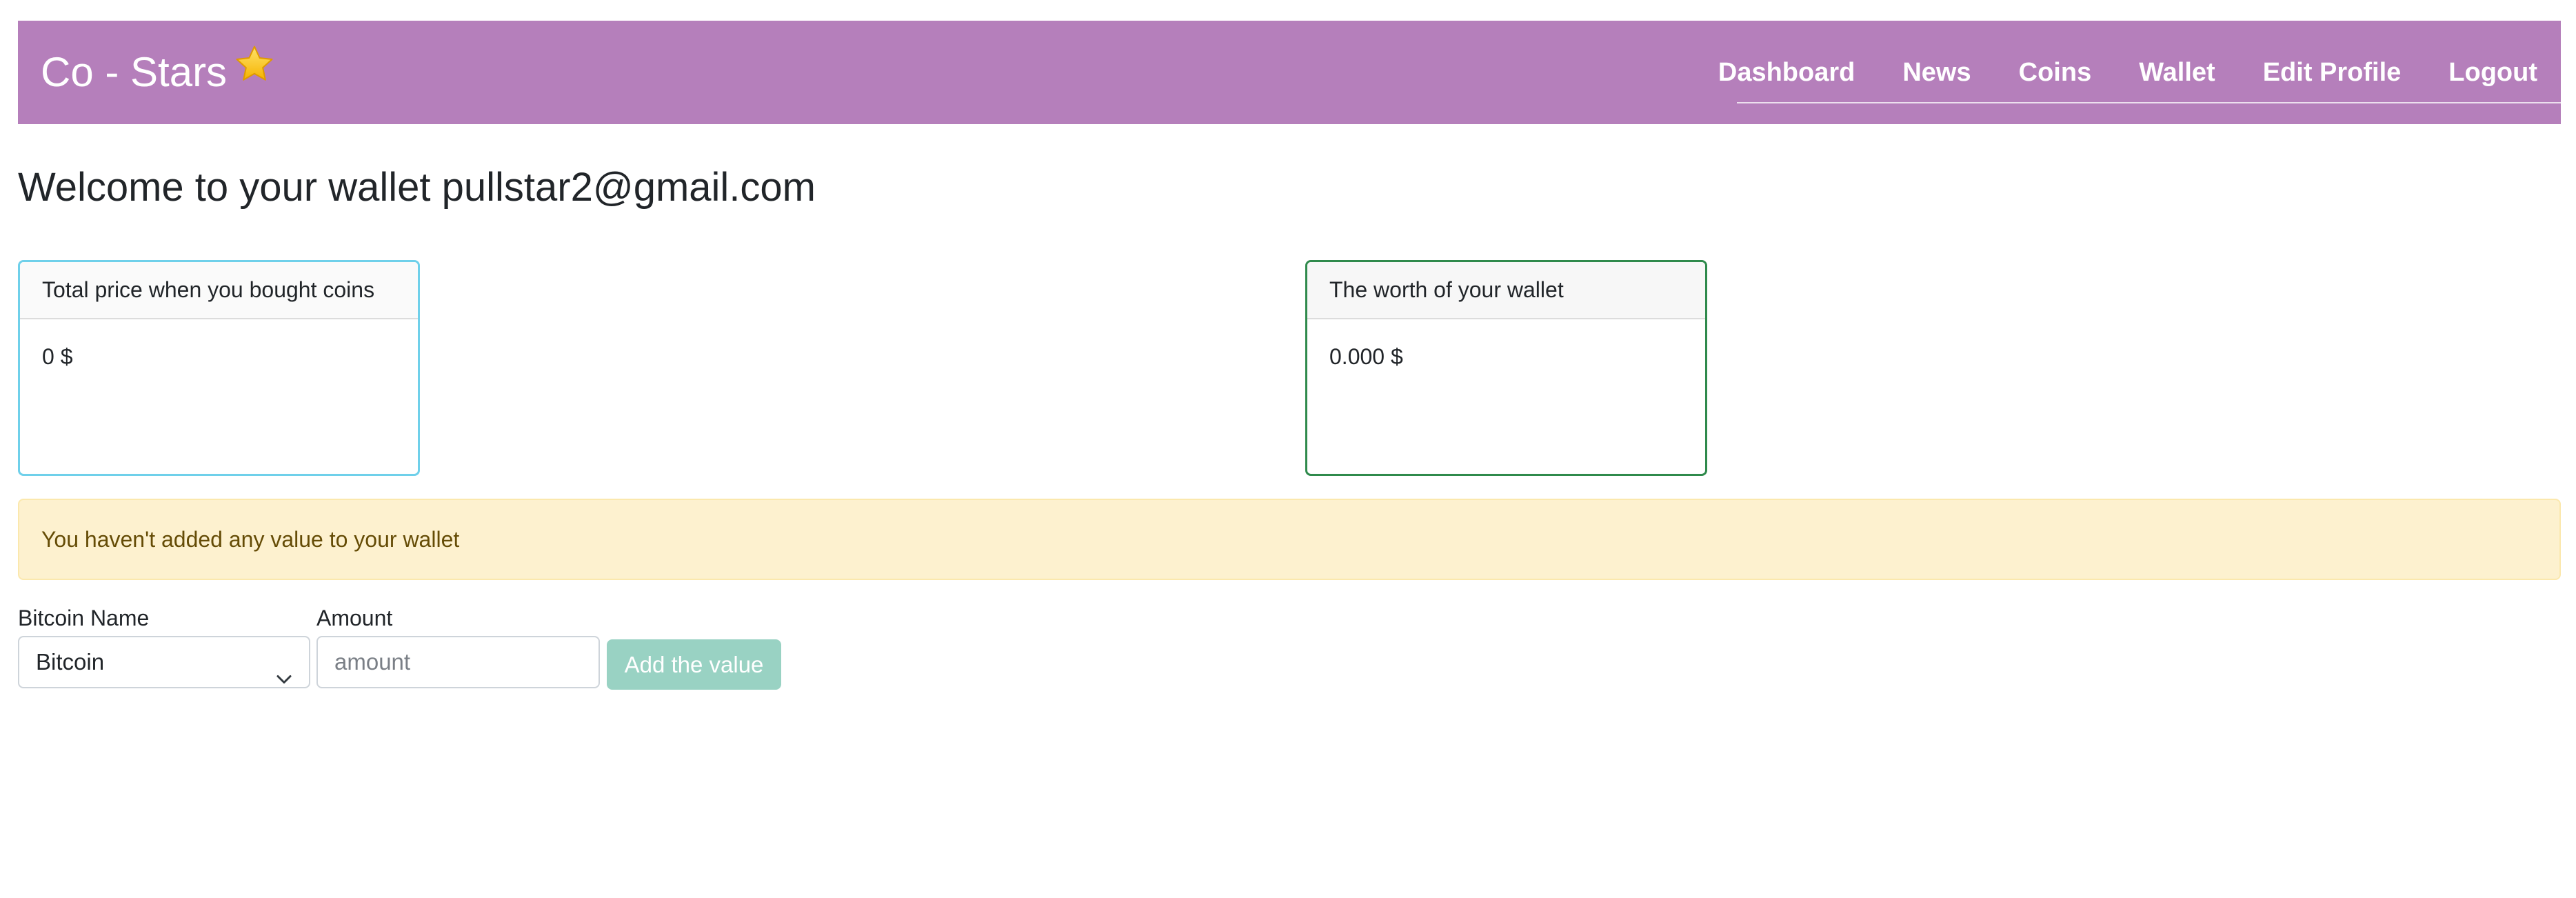 The height and width of the screenshot is (898, 2576). What do you see at coordinates (84, 618) in the screenshot?
I see `coin-name-label: Bitcoin Name` at bounding box center [84, 618].